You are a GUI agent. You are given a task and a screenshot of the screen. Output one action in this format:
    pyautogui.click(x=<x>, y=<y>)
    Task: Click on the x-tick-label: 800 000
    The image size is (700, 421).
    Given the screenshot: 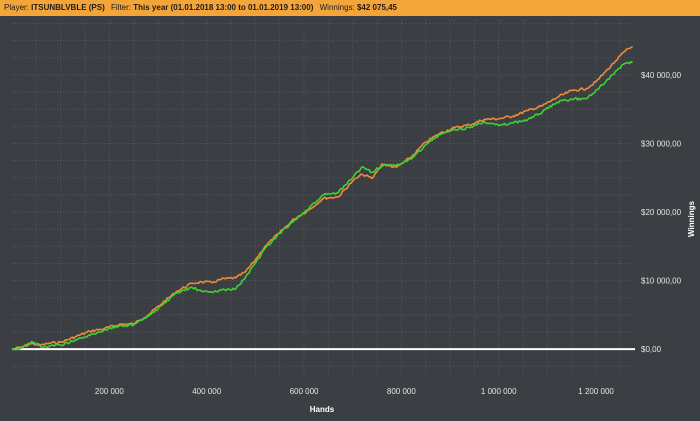 What is the action you would take?
    pyautogui.click(x=401, y=391)
    